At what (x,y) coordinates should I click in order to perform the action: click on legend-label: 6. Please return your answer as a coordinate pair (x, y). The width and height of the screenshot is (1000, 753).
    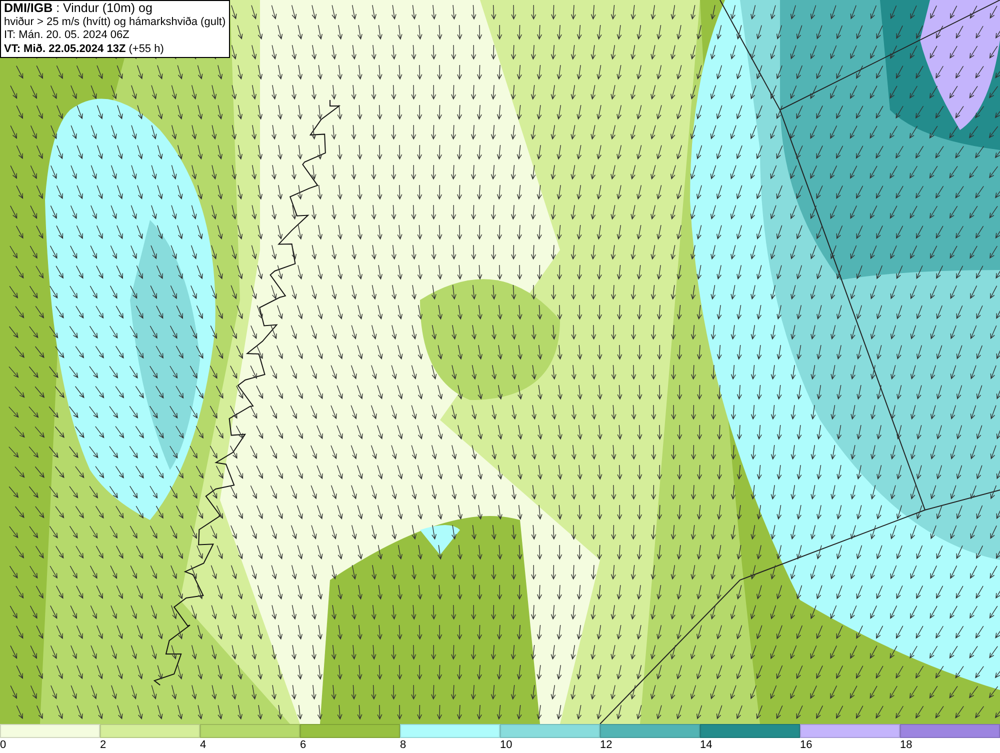
    Looking at the image, I should click on (303, 745).